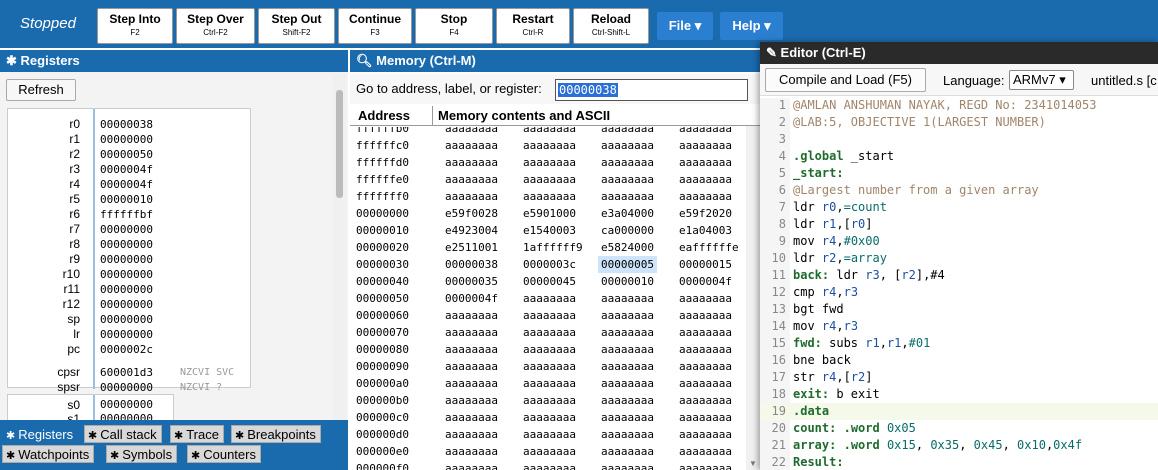 Image resolution: width=1158 pixels, height=470 pixels. What do you see at coordinates (549, 281) in the screenshot?
I see `memory-word: 00000045` at bounding box center [549, 281].